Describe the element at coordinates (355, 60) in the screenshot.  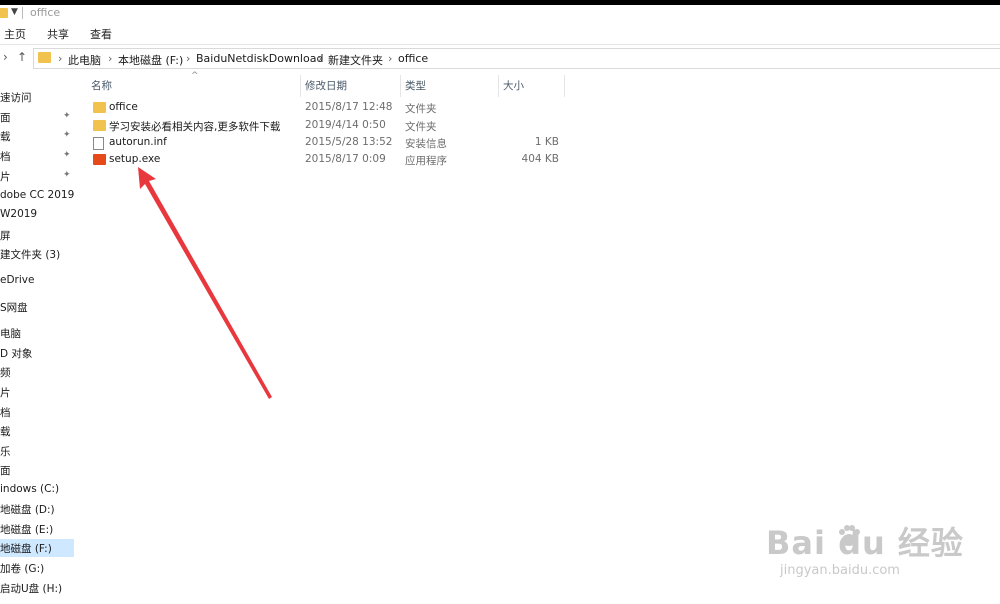
I see `breadcrumb-new-folder: 新建文件夹` at that location.